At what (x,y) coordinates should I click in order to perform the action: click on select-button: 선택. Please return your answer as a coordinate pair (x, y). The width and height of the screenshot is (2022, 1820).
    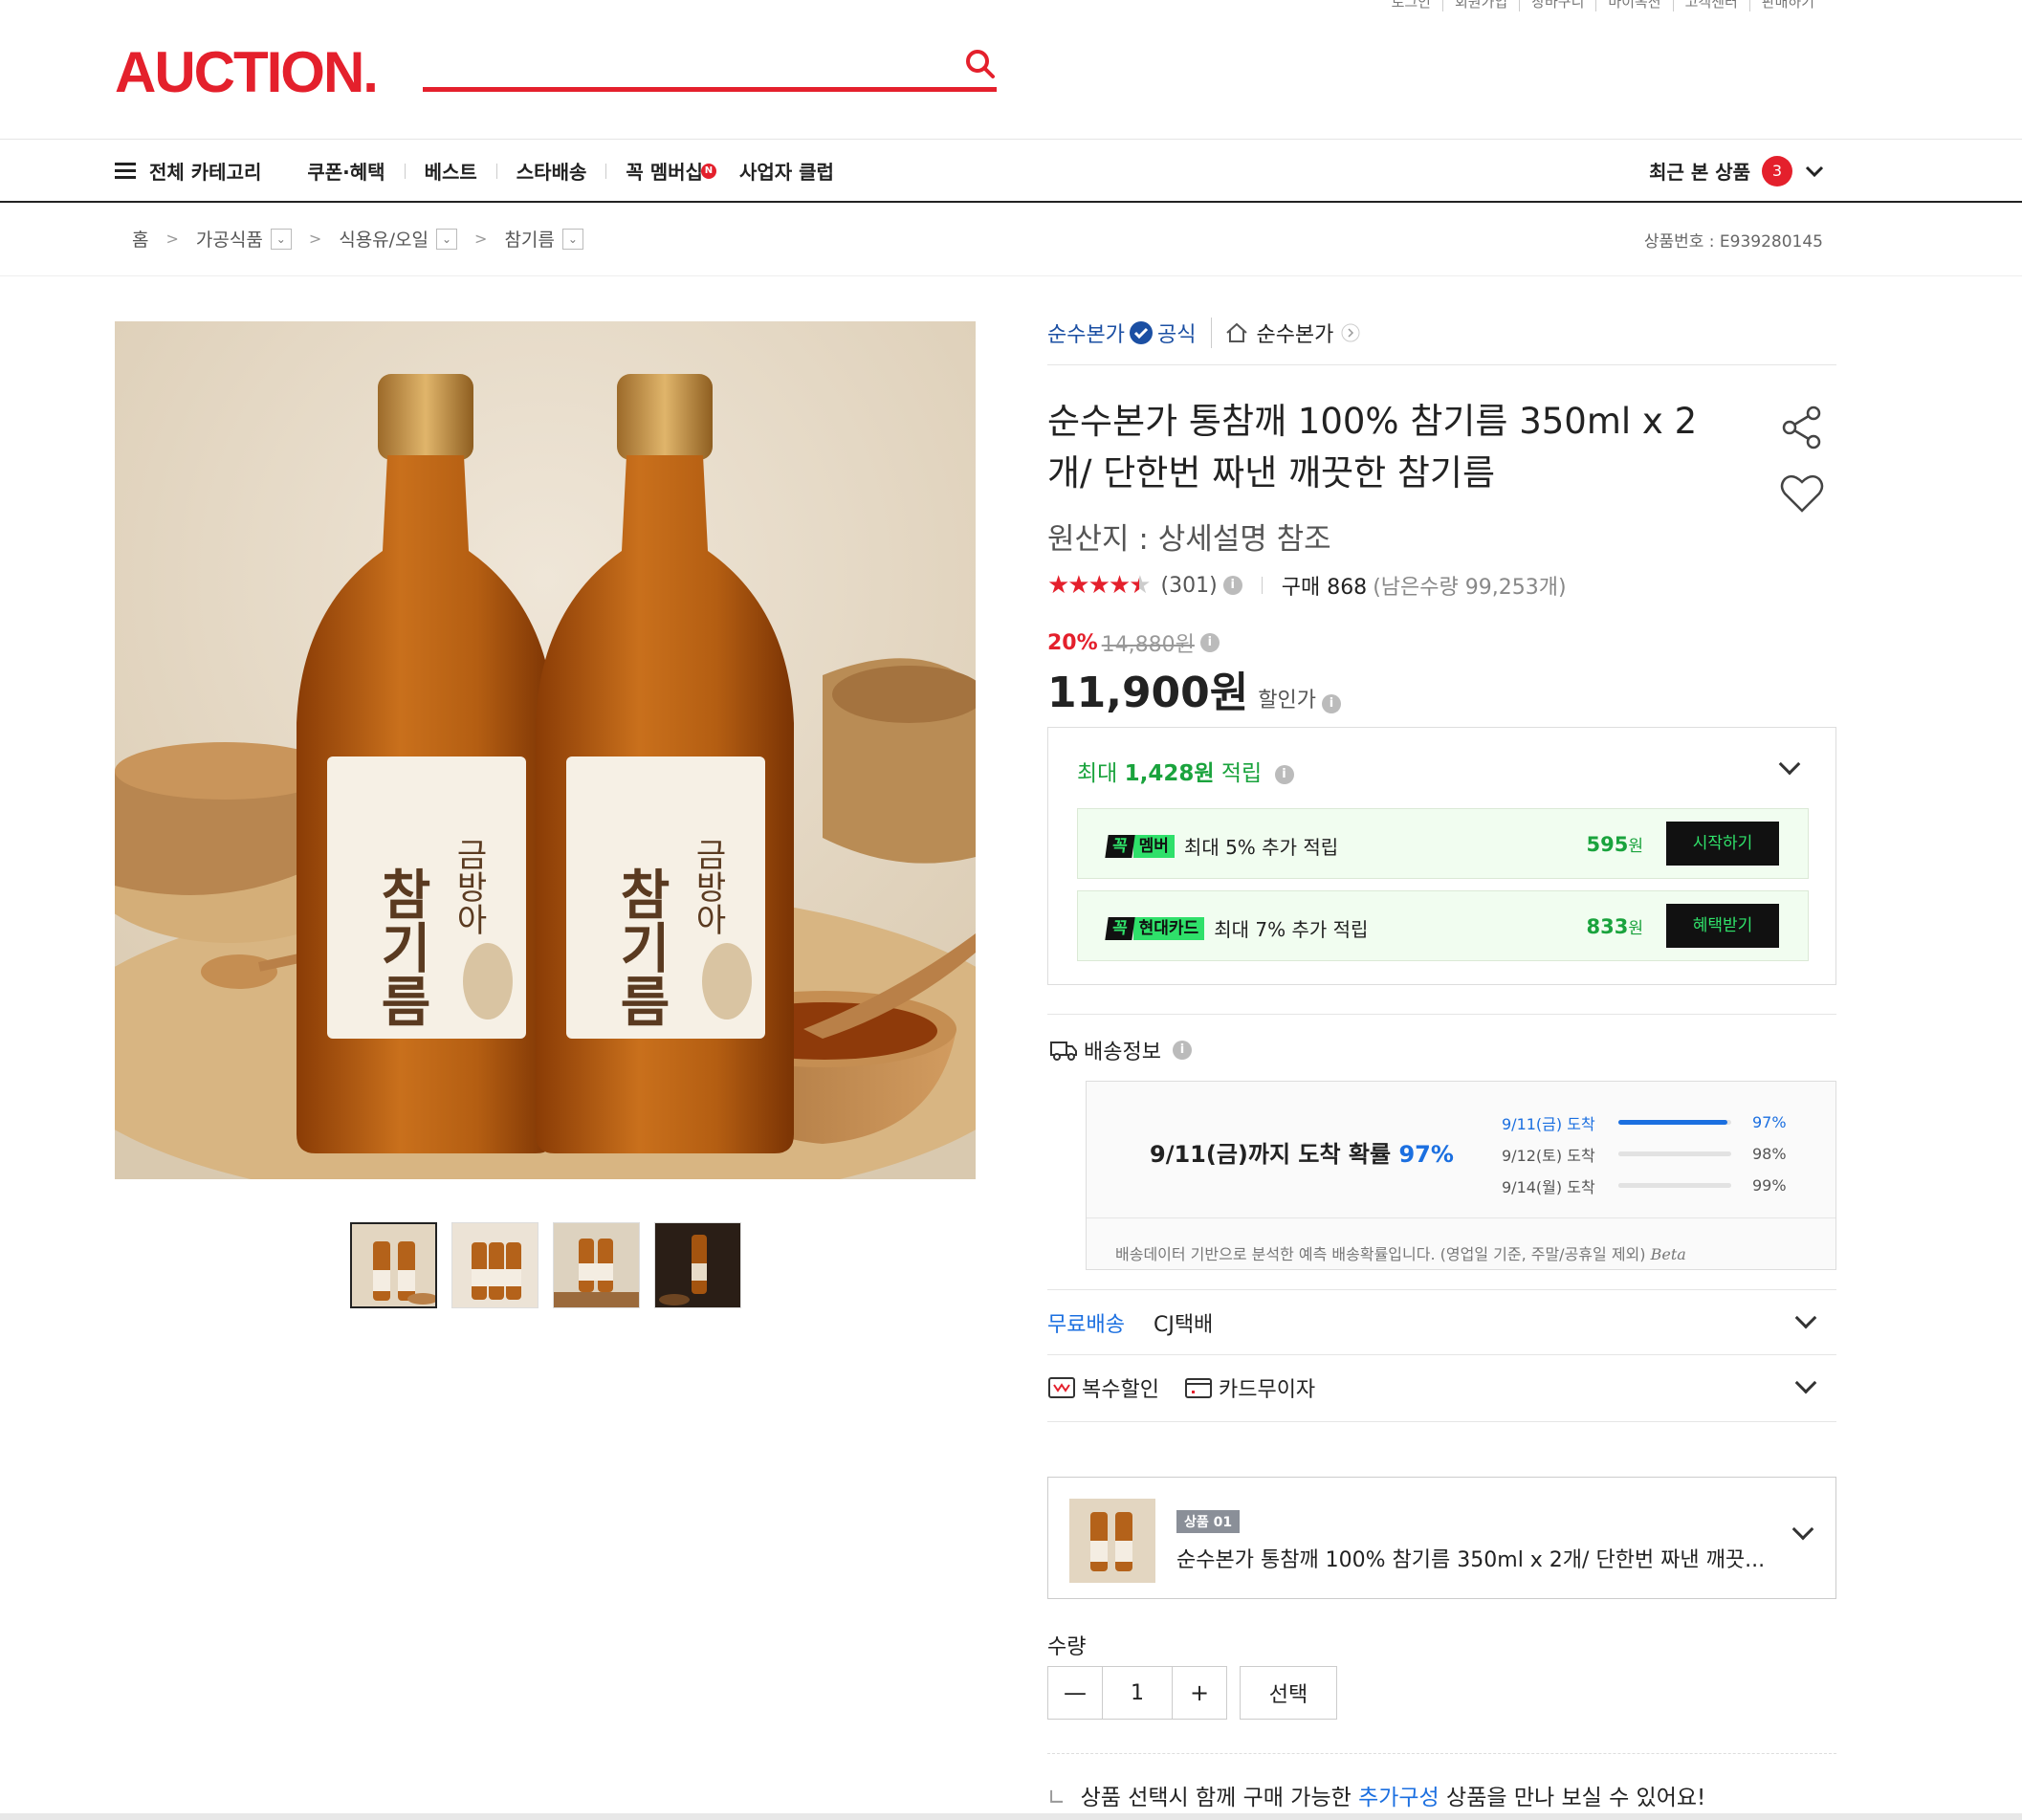
    Looking at the image, I should click on (1288, 1693).